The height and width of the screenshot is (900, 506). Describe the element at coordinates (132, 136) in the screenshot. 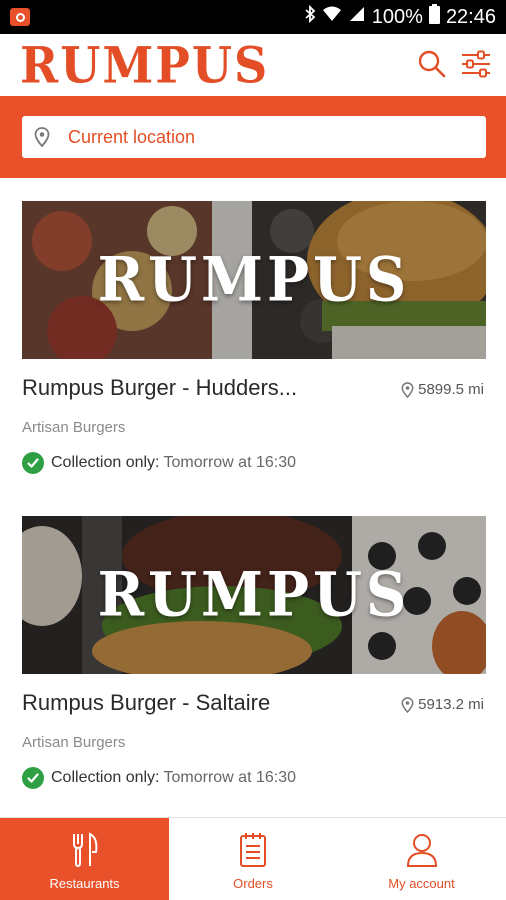

I see `location-placeholder: Current location` at that location.